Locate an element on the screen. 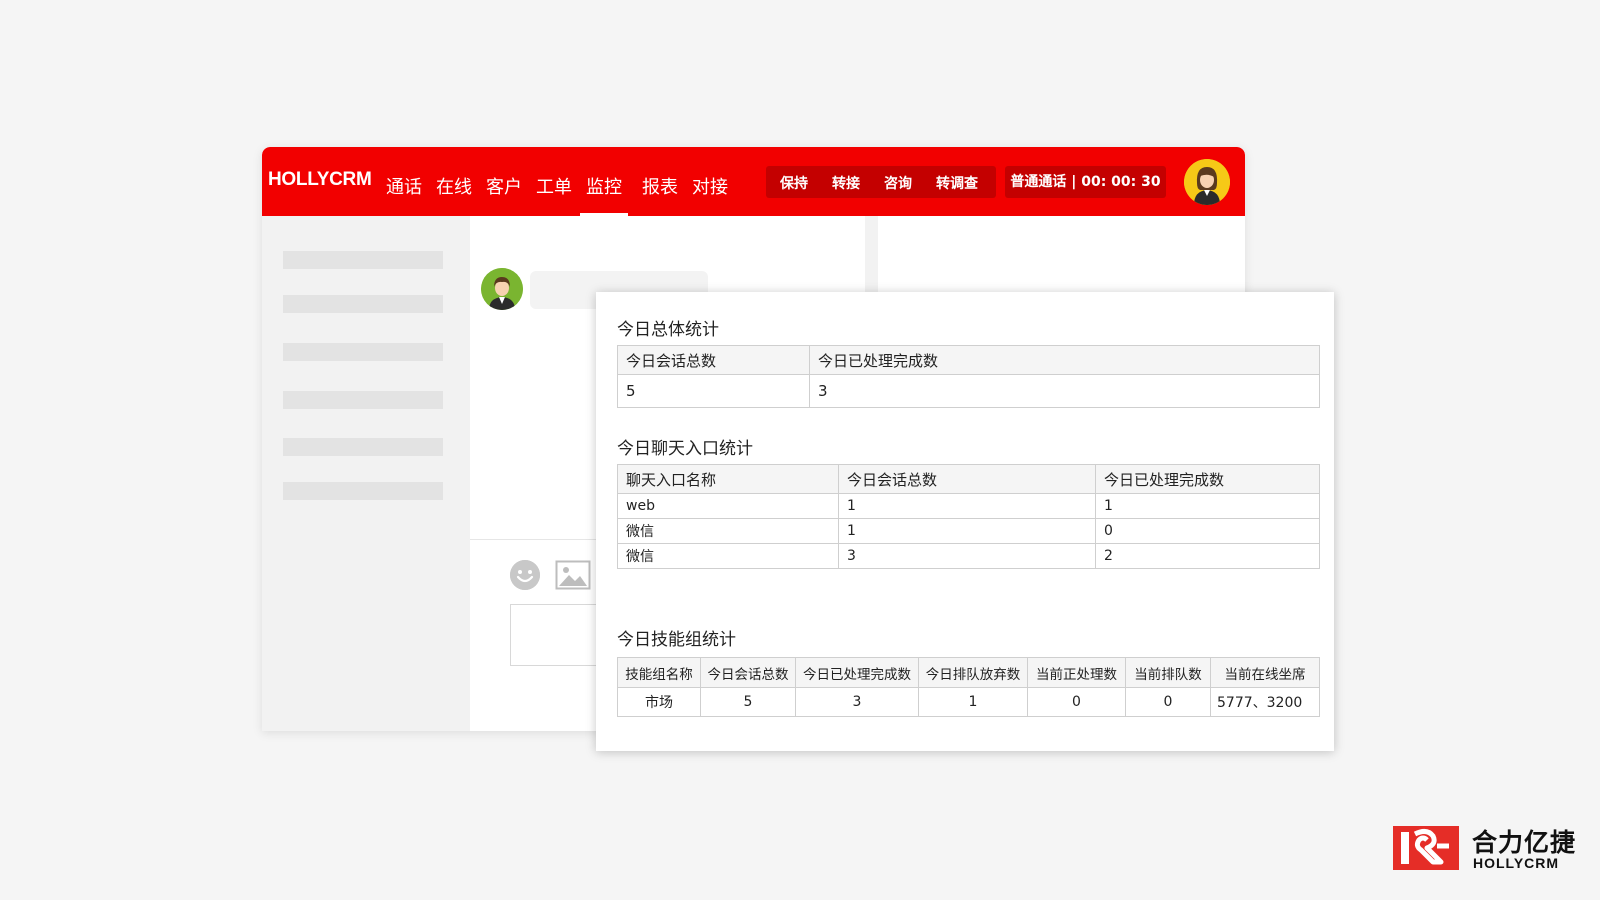 This screenshot has width=1600, height=900. company-logo: 合力亿捷 HOLLYCRM is located at coordinates (1488, 847).